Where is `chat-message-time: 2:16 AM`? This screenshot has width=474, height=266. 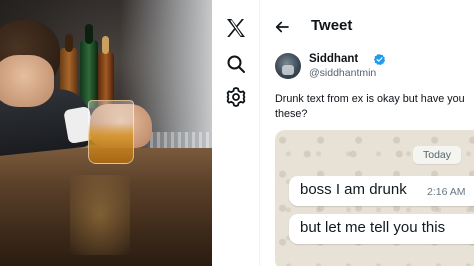 chat-message-time: 2:16 AM is located at coordinates (446, 192).